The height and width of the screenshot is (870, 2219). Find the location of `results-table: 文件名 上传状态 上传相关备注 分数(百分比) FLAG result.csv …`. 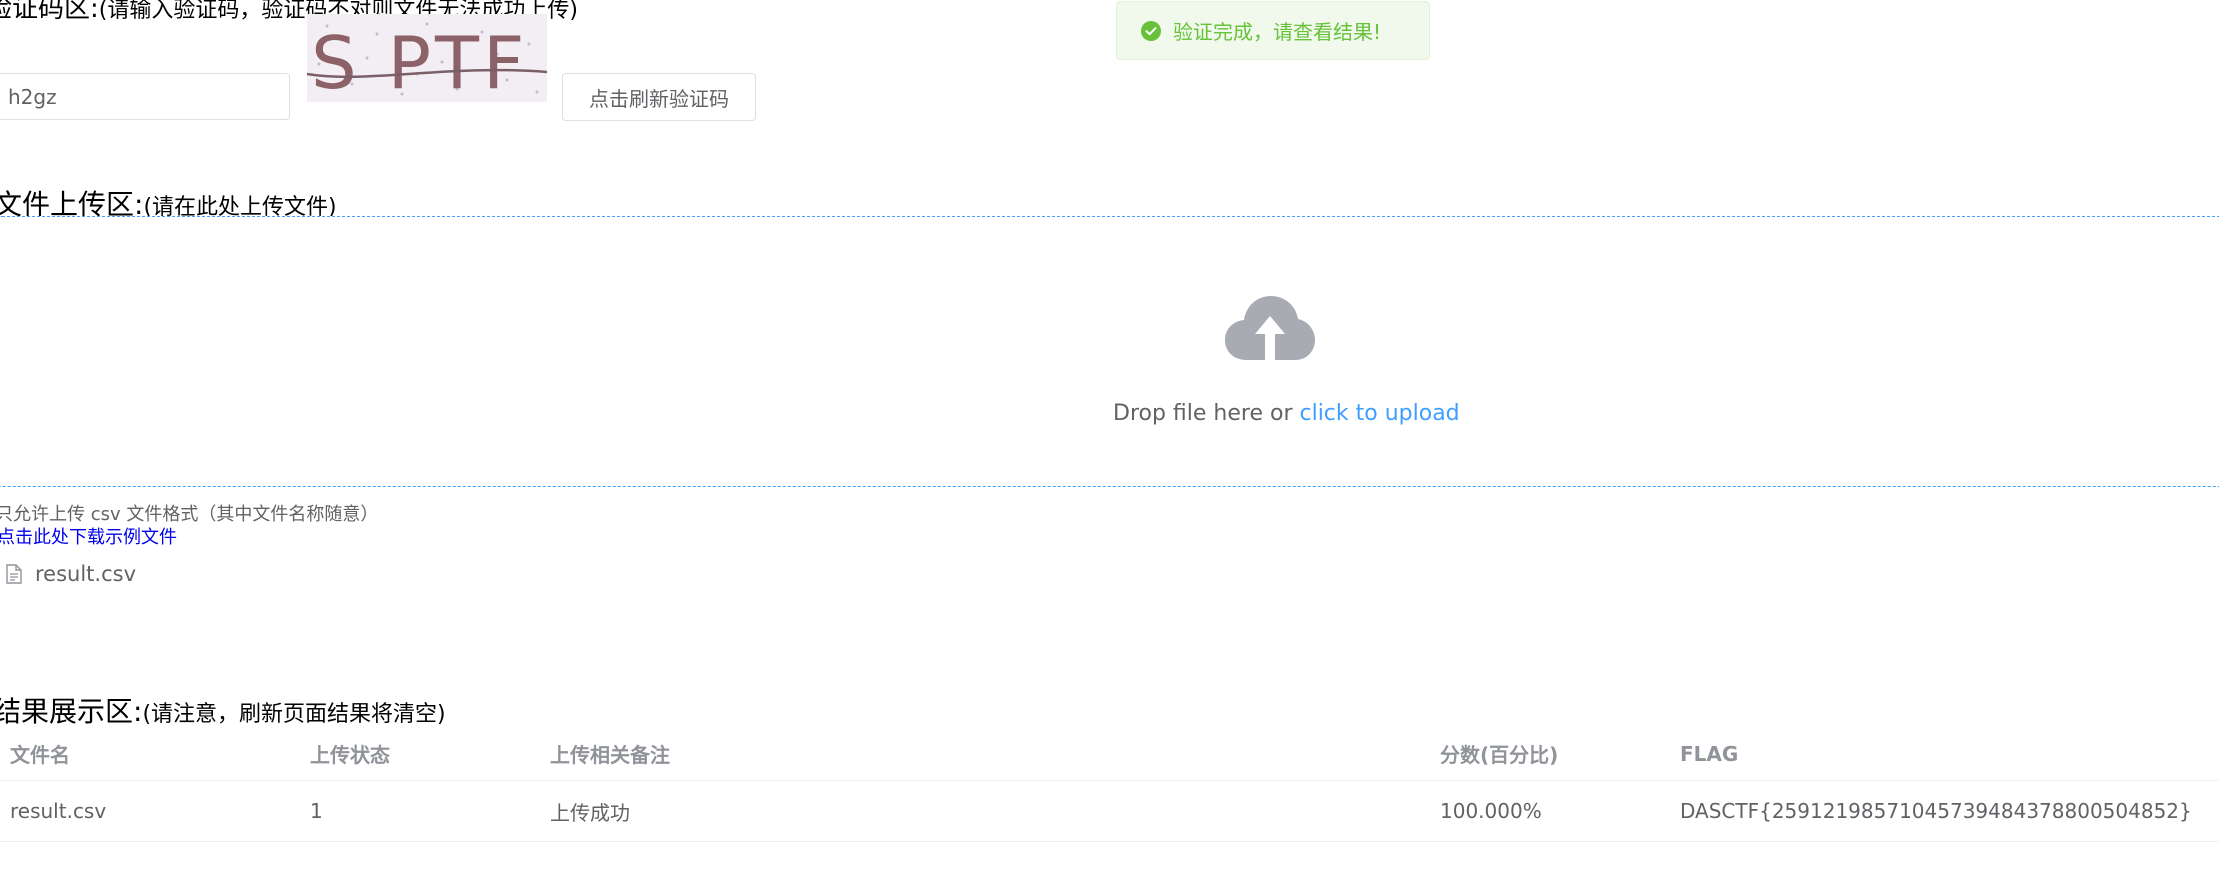

results-table: 文件名 上传状态 上传相关备注 分数(百分比) FLAG result.csv … is located at coordinates (1109, 784).